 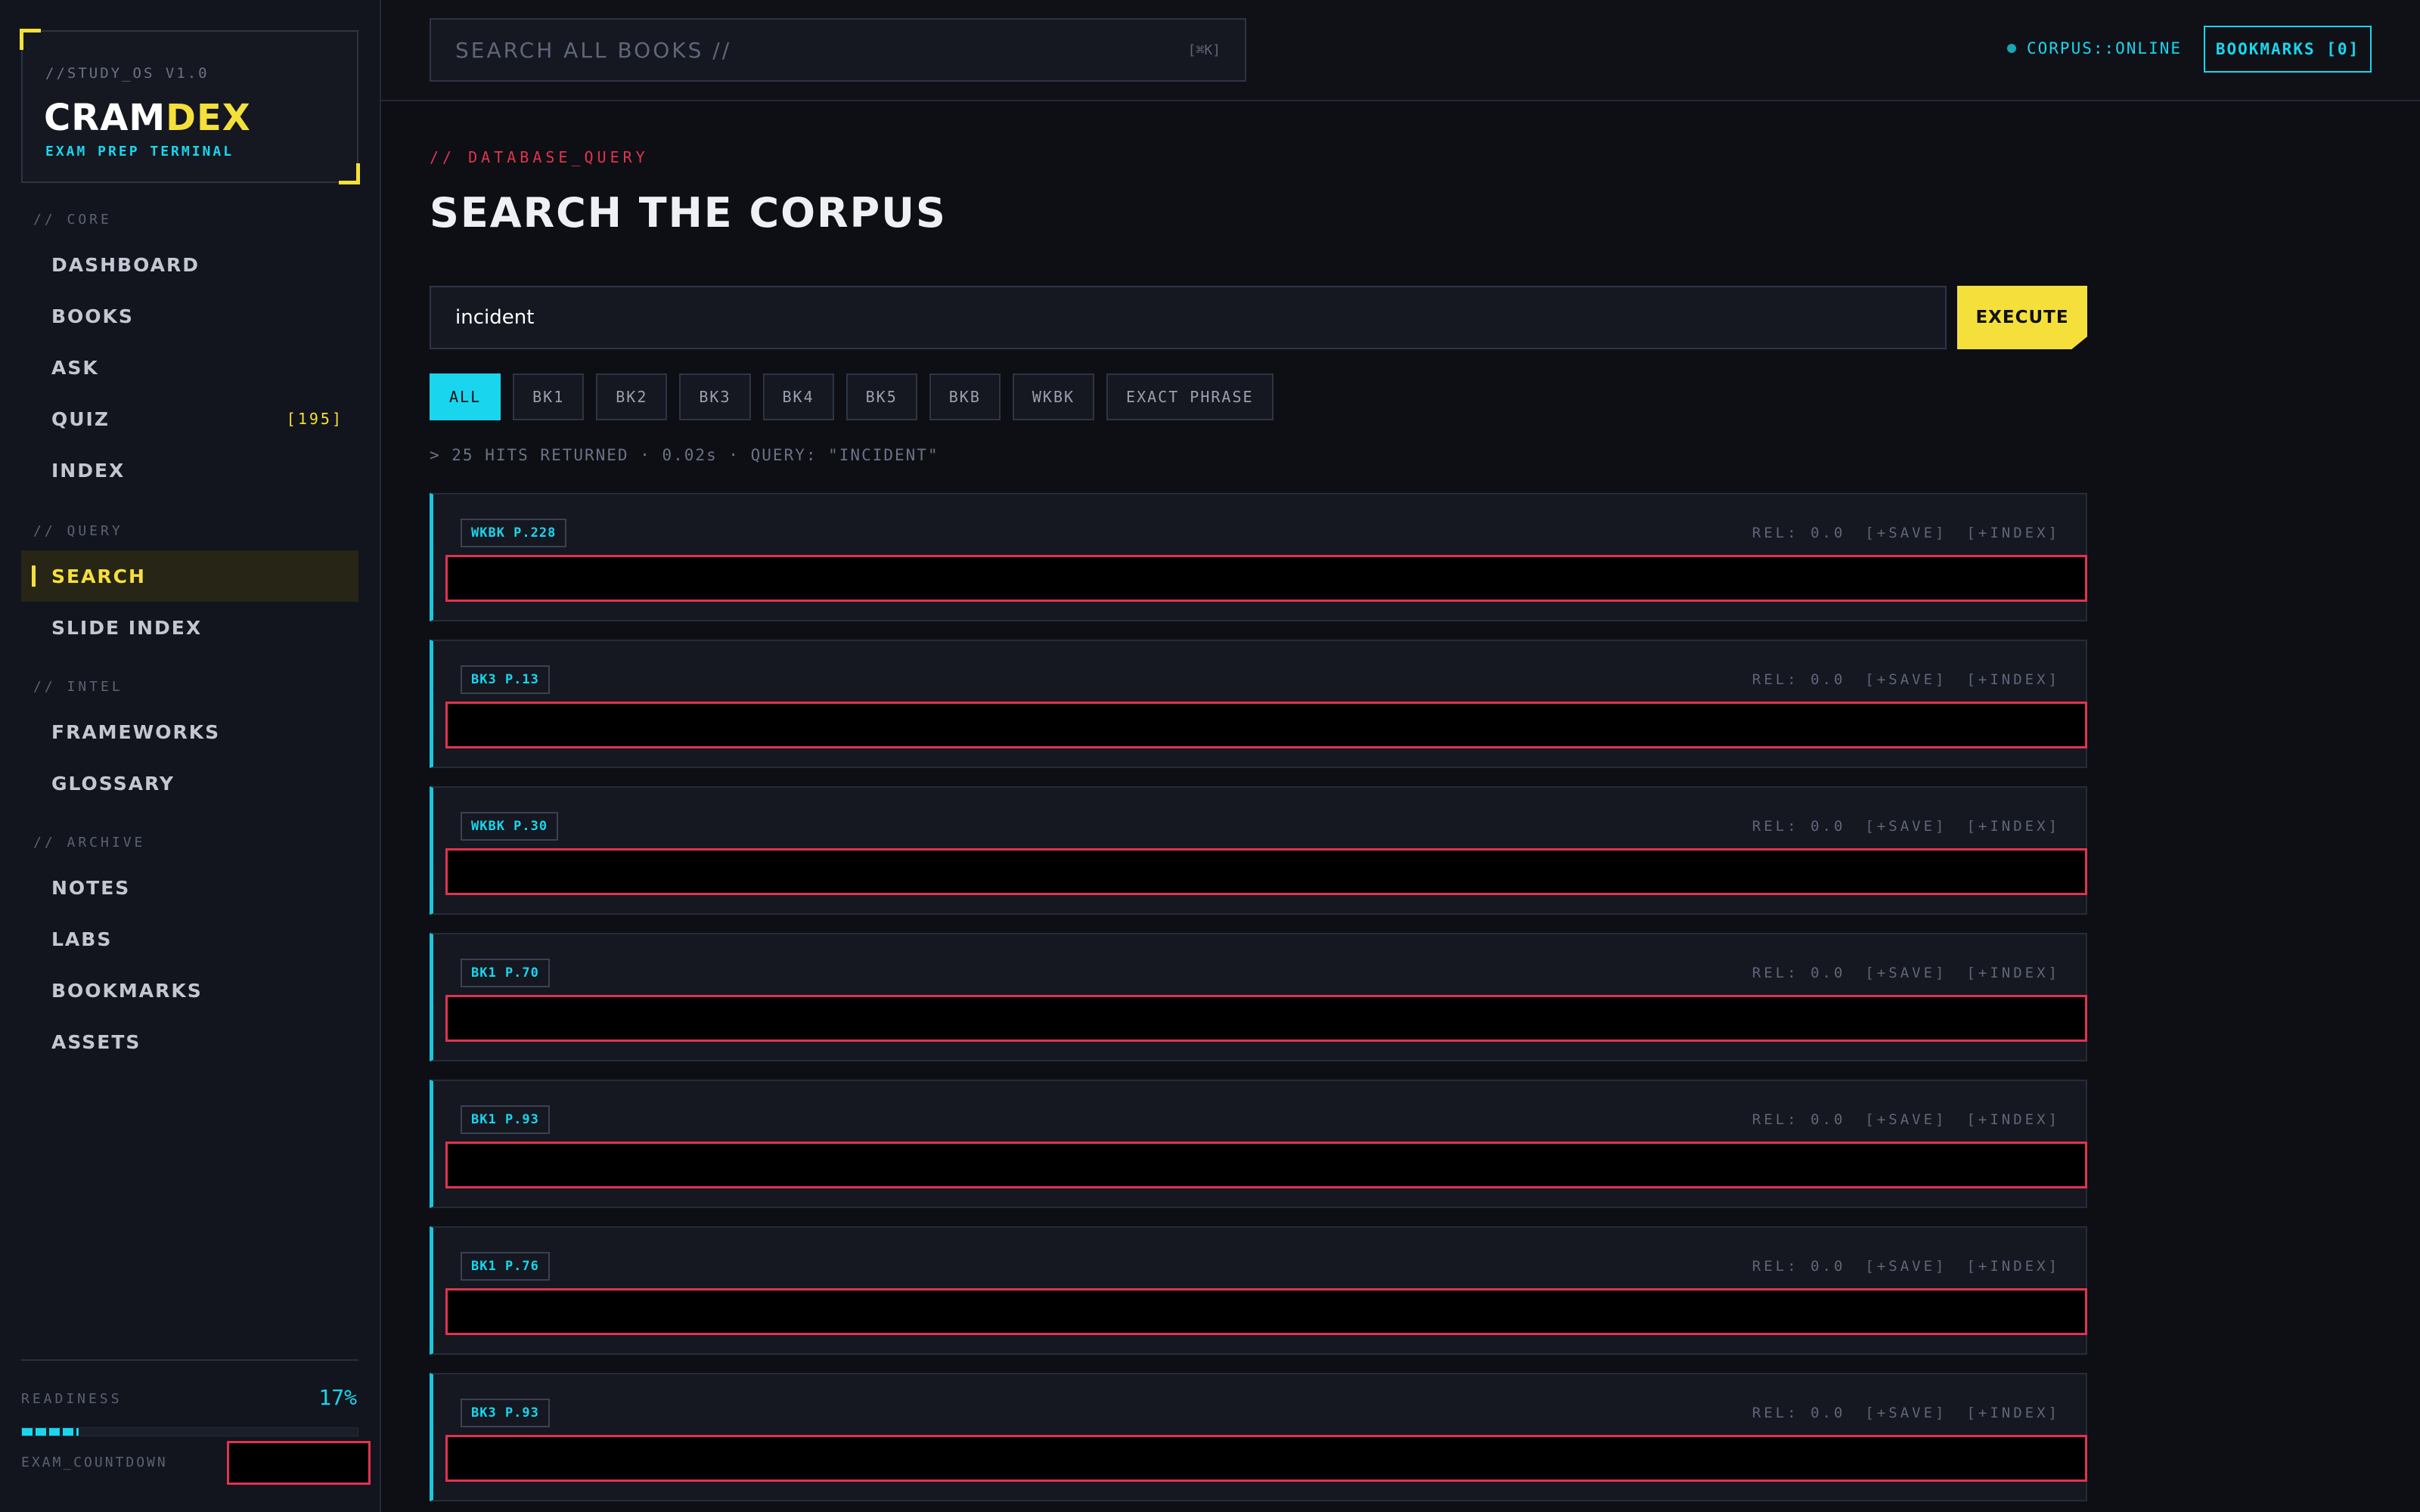 I want to click on result-card: BK3 P.93 REL: 0.0 [+SAVE] [+INDEX], so click(x=1258, y=1437).